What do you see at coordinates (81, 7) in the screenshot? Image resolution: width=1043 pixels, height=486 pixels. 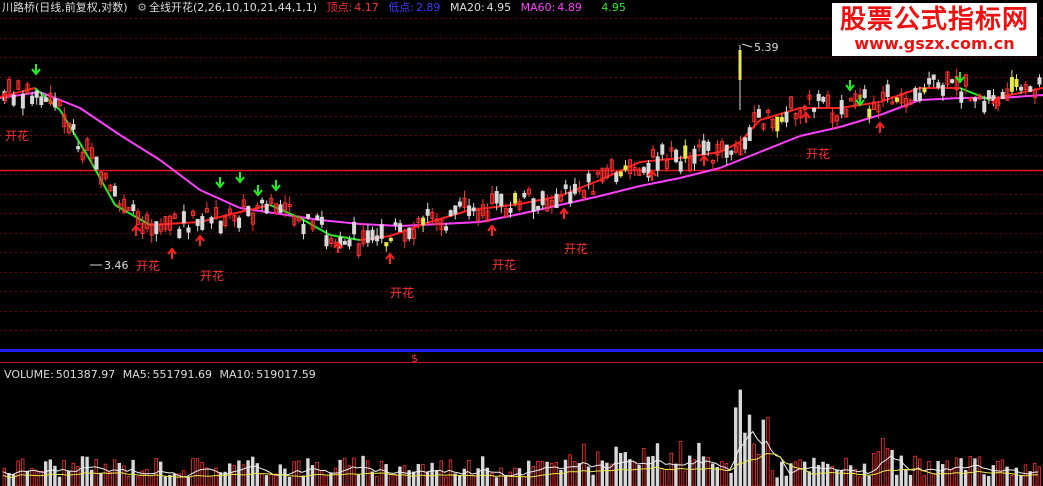 I see `period-info: (日线,前复权,对数)` at bounding box center [81, 7].